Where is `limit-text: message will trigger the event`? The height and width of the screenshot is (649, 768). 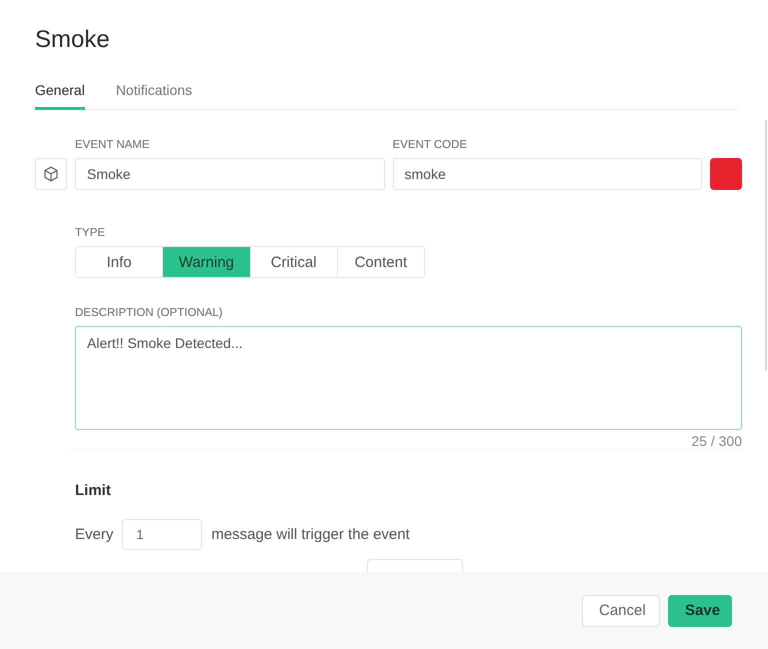 limit-text: message will trigger the event is located at coordinates (310, 534).